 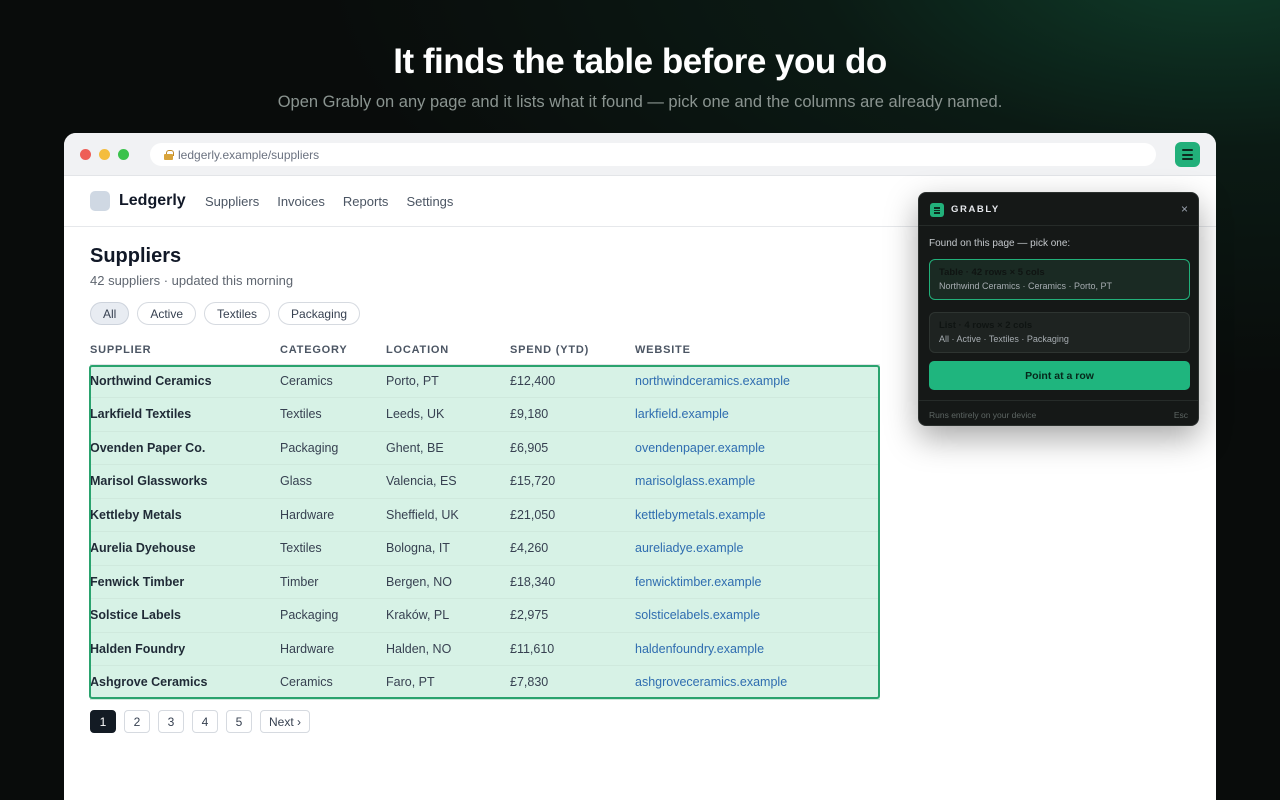 What do you see at coordinates (757, 515) in the screenshot?
I see `website-link: kettlebymetals.example` at bounding box center [757, 515].